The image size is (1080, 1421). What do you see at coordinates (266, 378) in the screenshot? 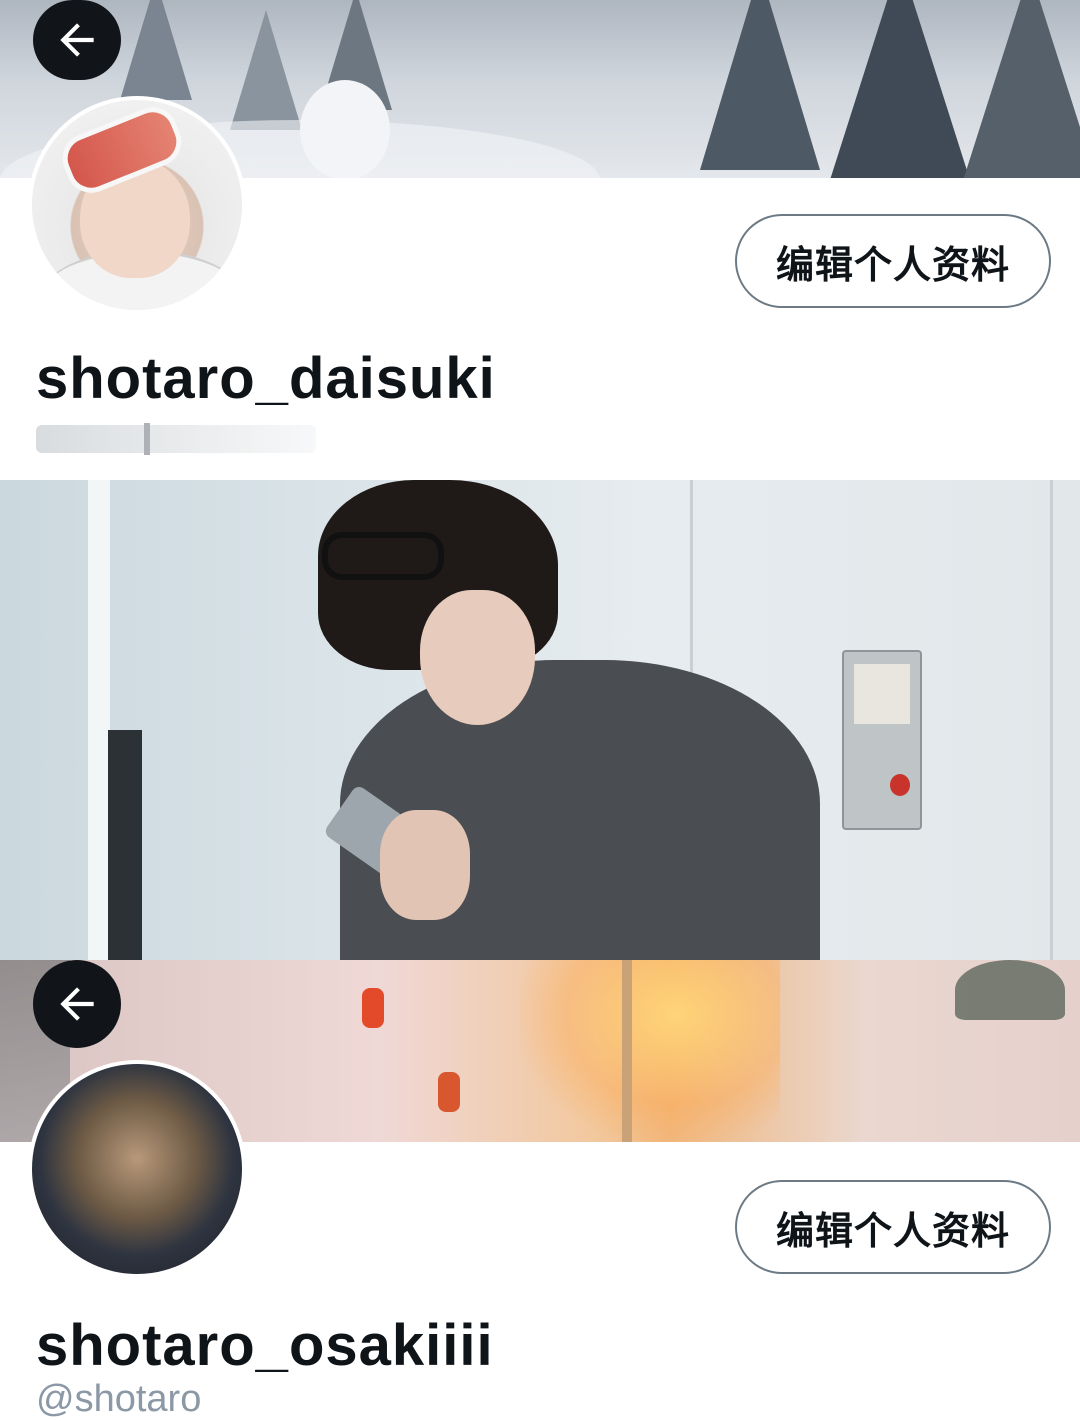
I see `profile-username: shotaro_daisuki` at bounding box center [266, 378].